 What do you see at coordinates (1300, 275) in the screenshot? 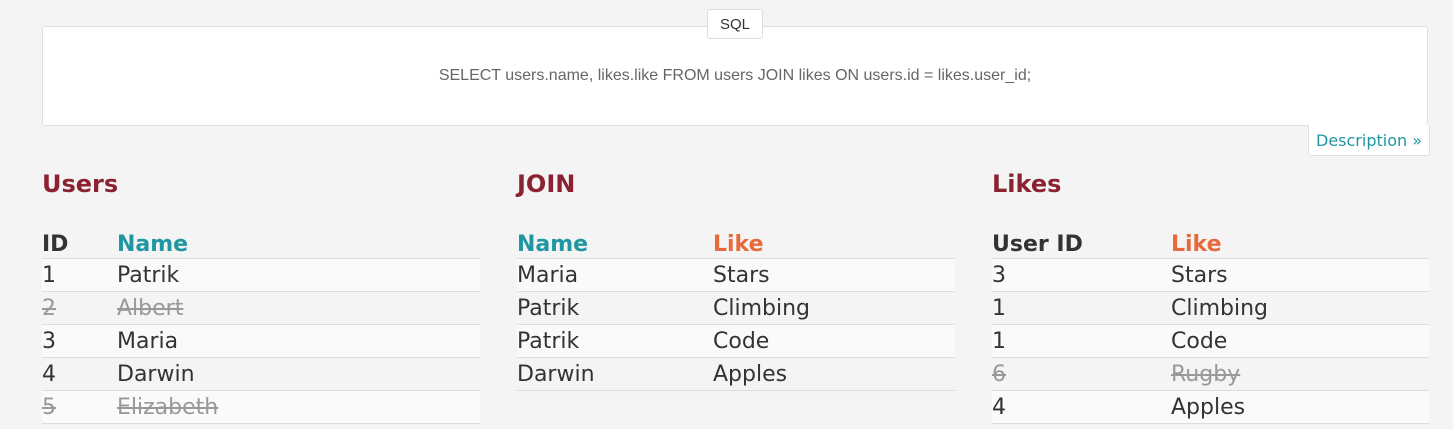
I see `like-value-cell: Stars` at bounding box center [1300, 275].